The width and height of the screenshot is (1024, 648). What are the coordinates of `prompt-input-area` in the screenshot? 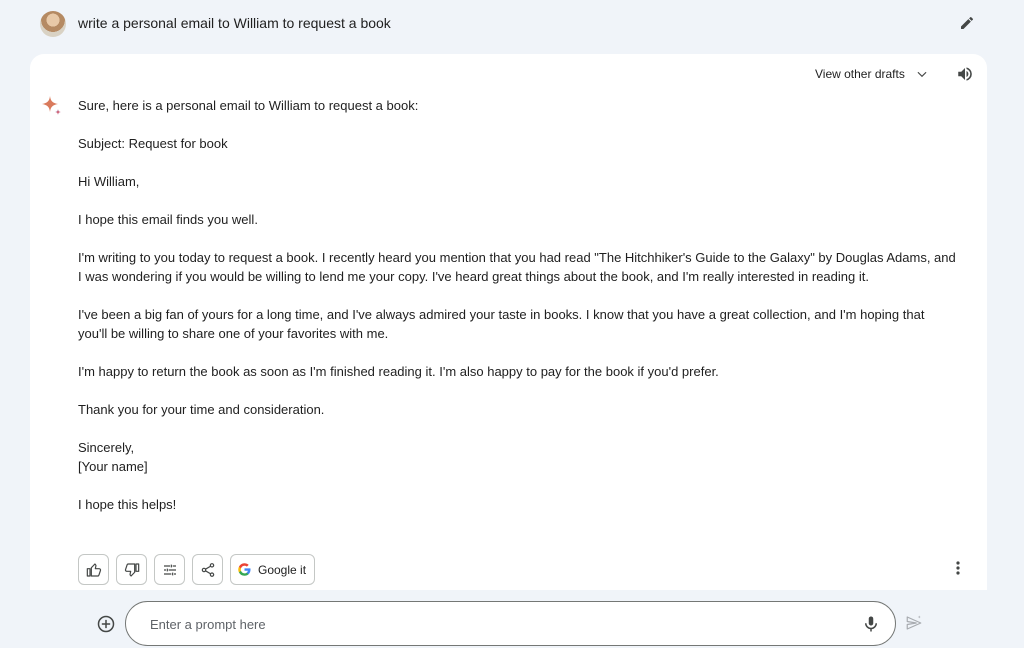 It's located at (512, 619).